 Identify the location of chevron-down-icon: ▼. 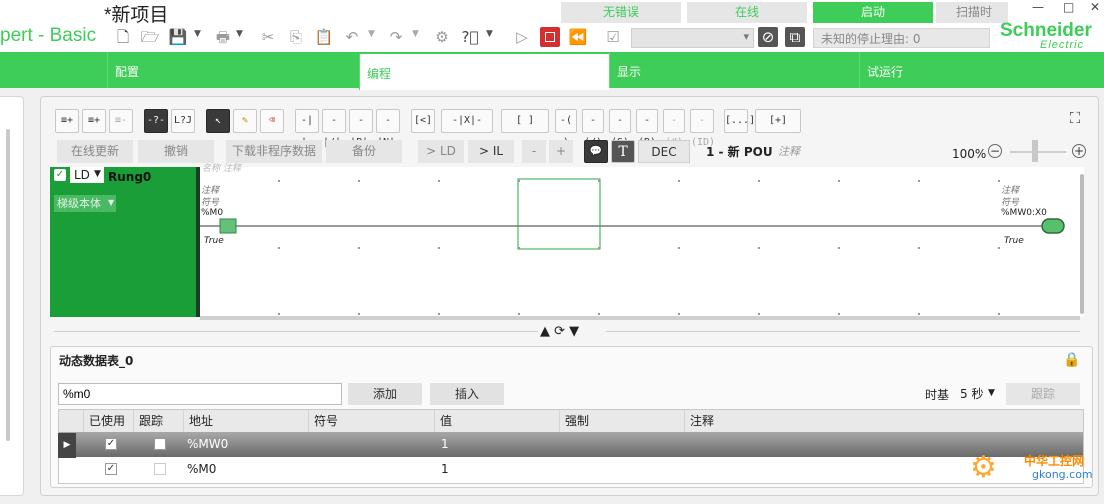
(97, 174).